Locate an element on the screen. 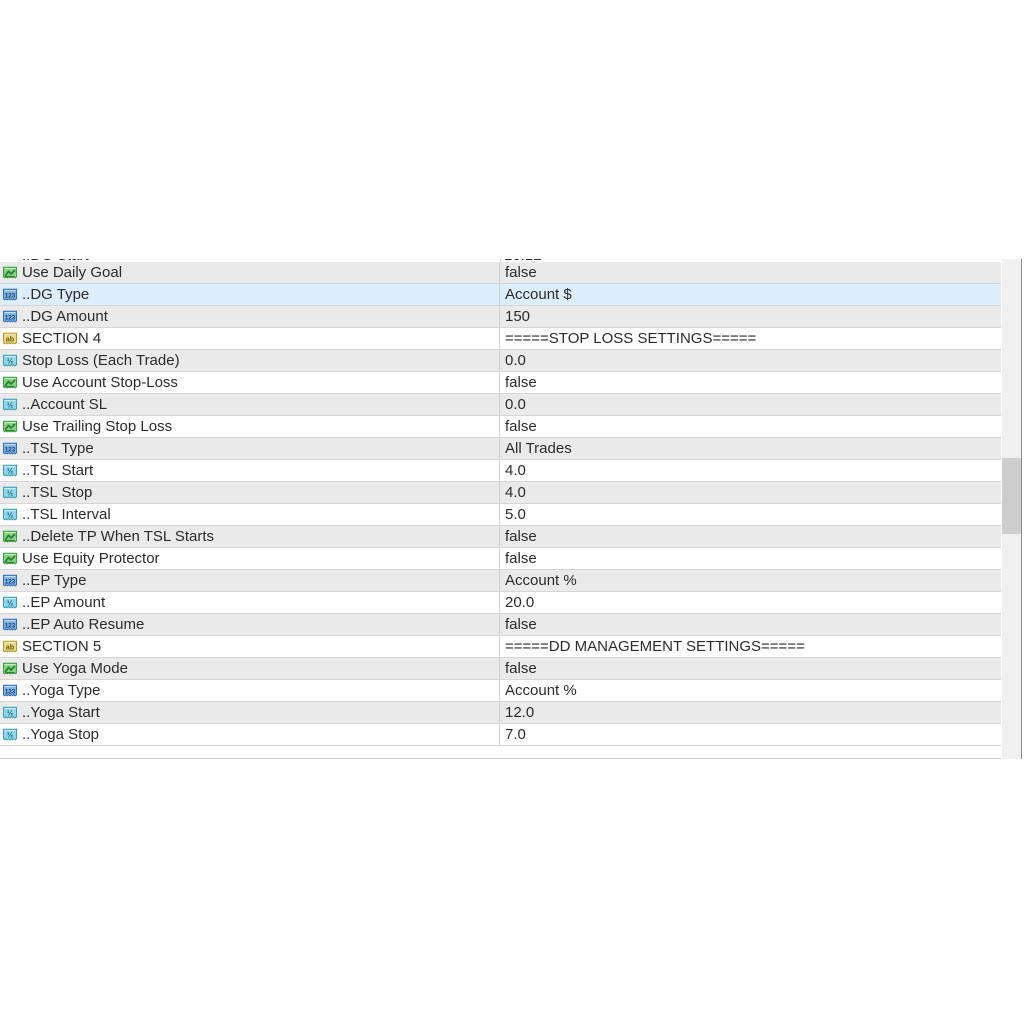 The image size is (1024, 1024). variable-label: Use Daily Goal is located at coordinates (72, 272).